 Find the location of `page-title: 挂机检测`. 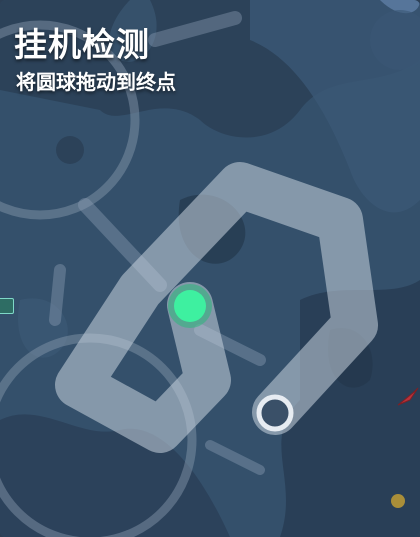

page-title: 挂机检测 is located at coordinates (82, 44).